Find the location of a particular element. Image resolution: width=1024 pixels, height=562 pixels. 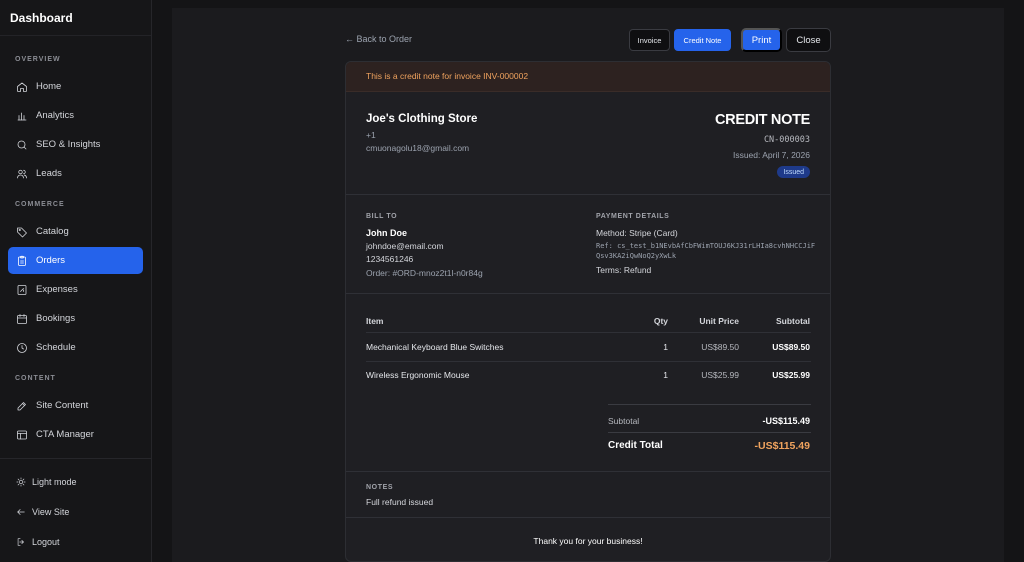

sidebar-item-label: Catalog is located at coordinates (52, 231).